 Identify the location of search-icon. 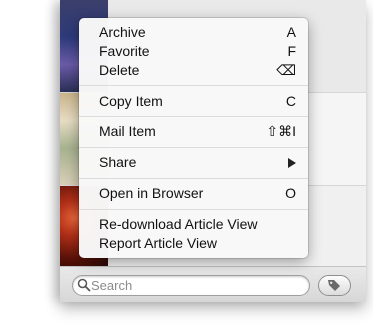
(84, 285).